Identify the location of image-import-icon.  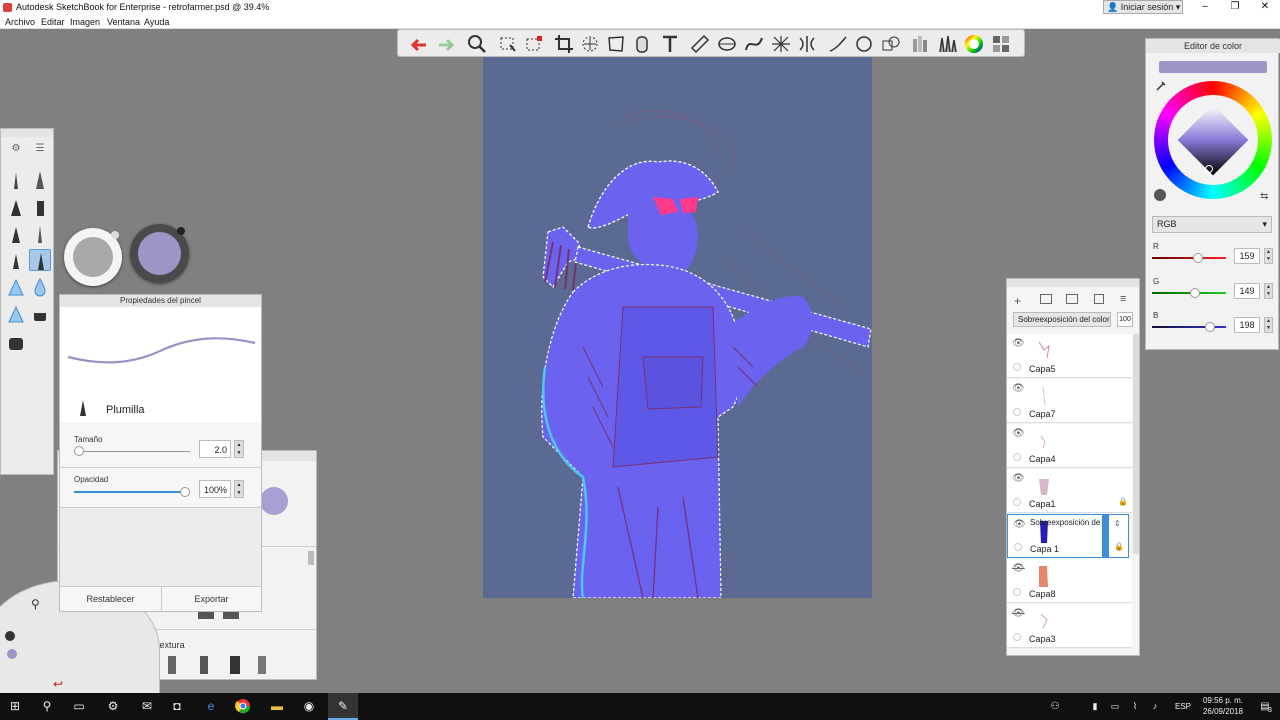
(1072, 299).